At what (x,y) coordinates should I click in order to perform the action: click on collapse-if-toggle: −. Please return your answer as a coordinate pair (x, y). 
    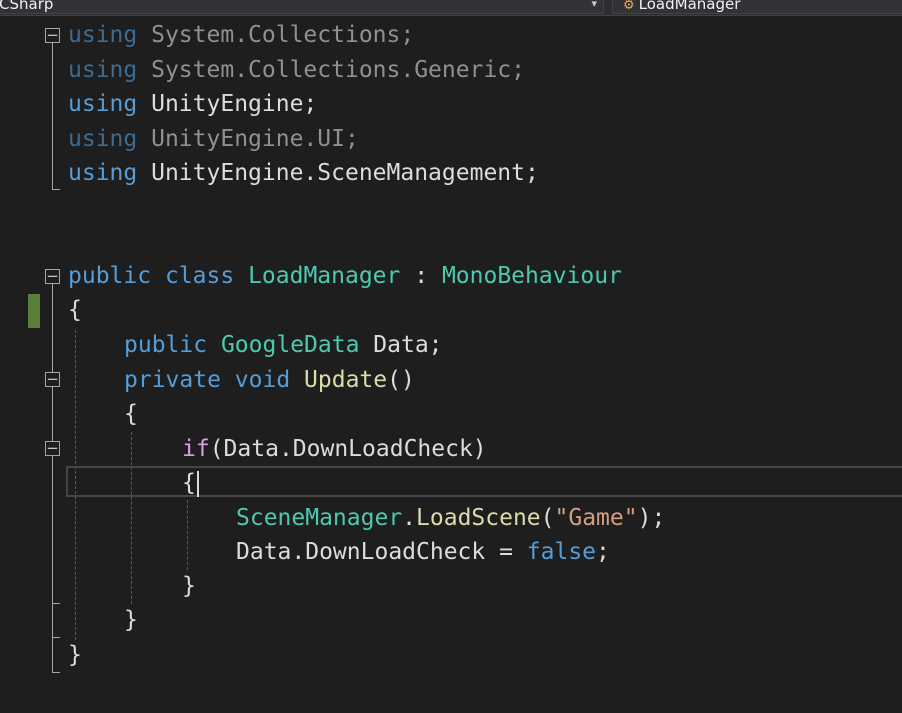
    Looking at the image, I should click on (52, 448).